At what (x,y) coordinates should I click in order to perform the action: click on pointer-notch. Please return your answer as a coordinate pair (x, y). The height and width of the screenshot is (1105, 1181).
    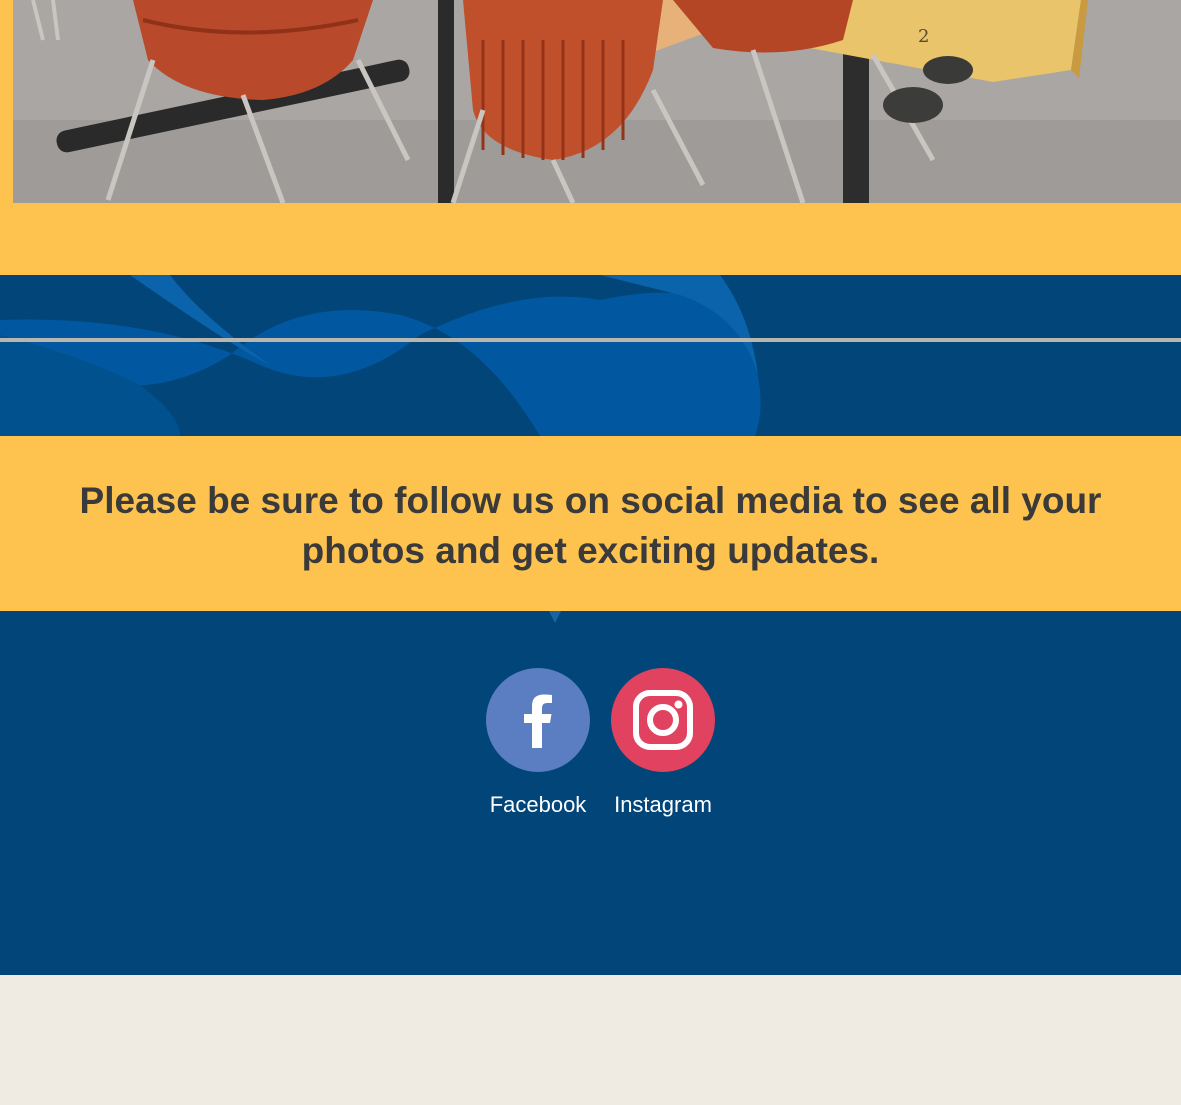
    Looking at the image, I should click on (555, 617).